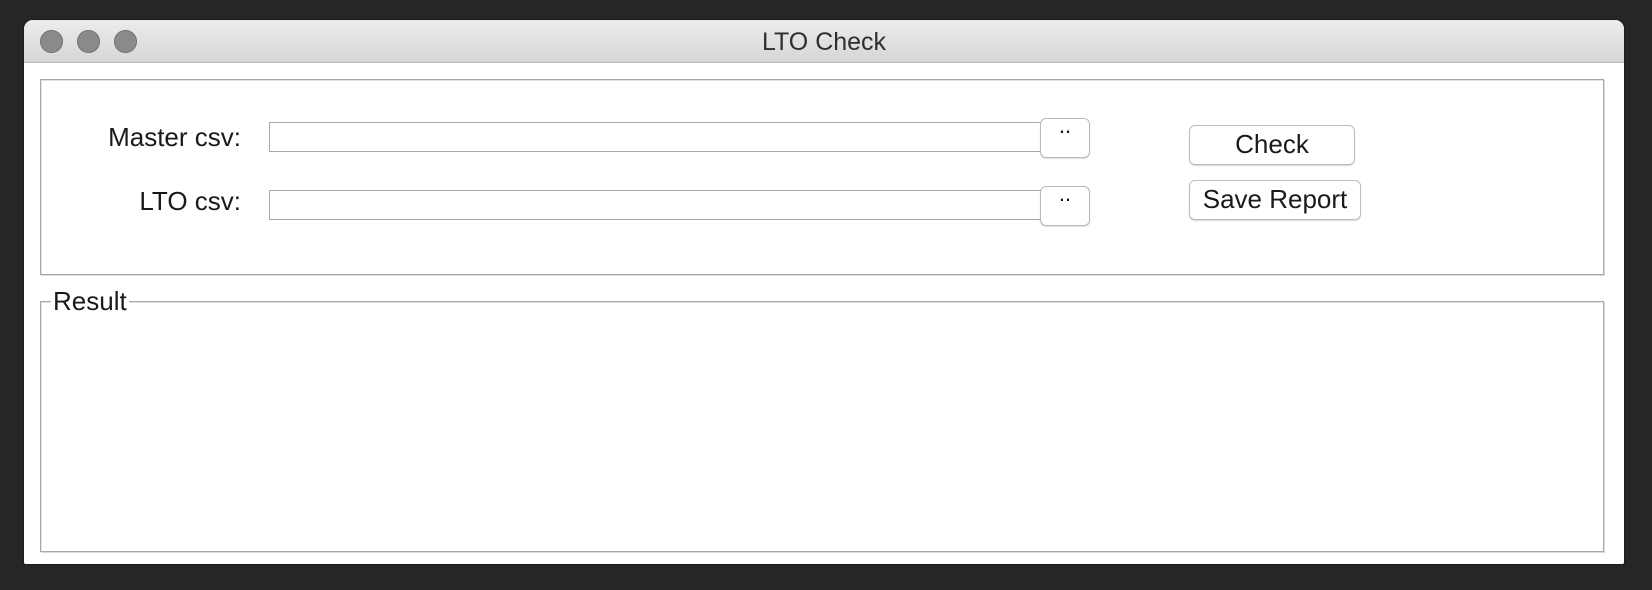 The width and height of the screenshot is (1652, 590). I want to click on lto-csv-input, so click(662, 205).